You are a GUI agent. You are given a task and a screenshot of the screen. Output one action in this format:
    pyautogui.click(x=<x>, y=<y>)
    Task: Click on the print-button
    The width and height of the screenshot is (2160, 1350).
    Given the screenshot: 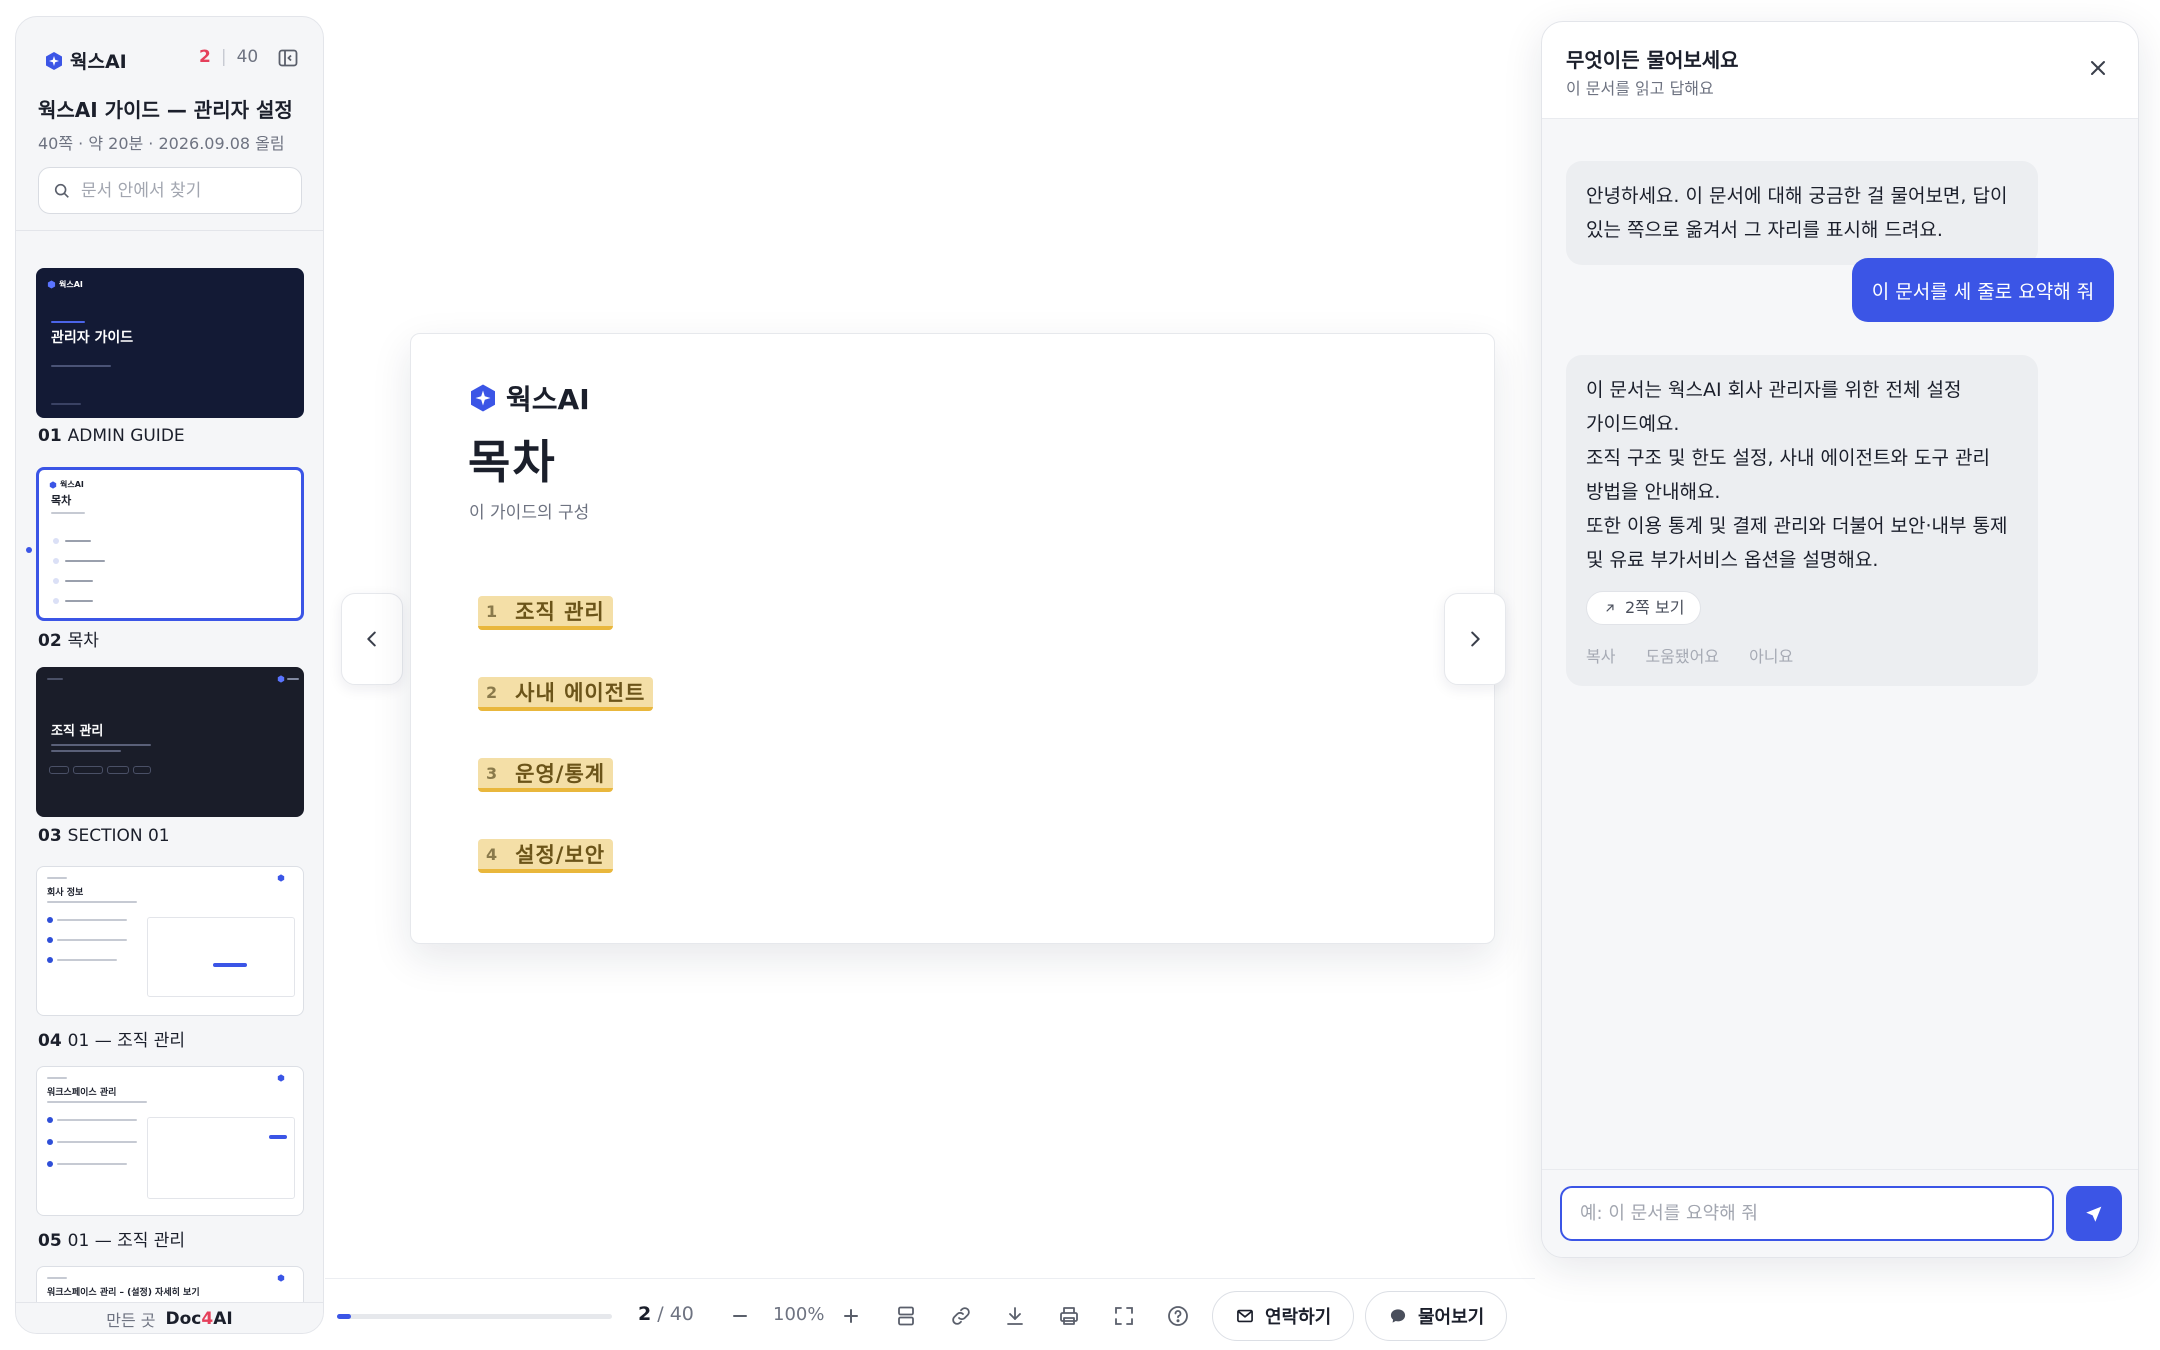 What is the action you would take?
    pyautogui.click(x=1069, y=1316)
    